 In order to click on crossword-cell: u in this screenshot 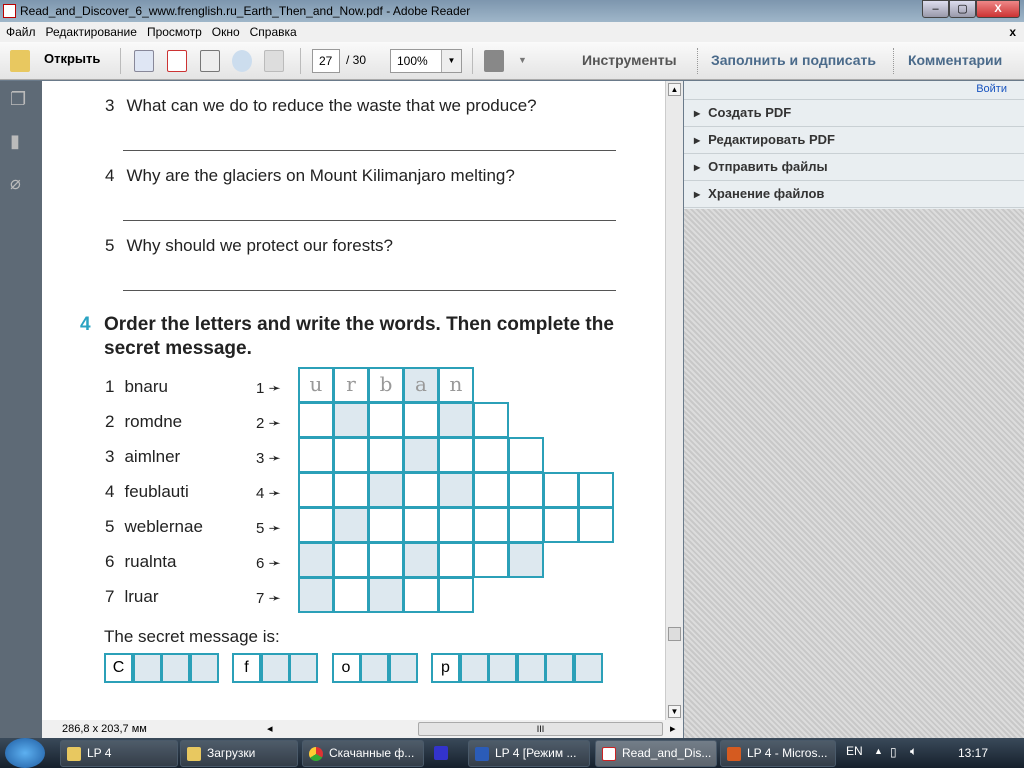, I will do `click(316, 385)`.